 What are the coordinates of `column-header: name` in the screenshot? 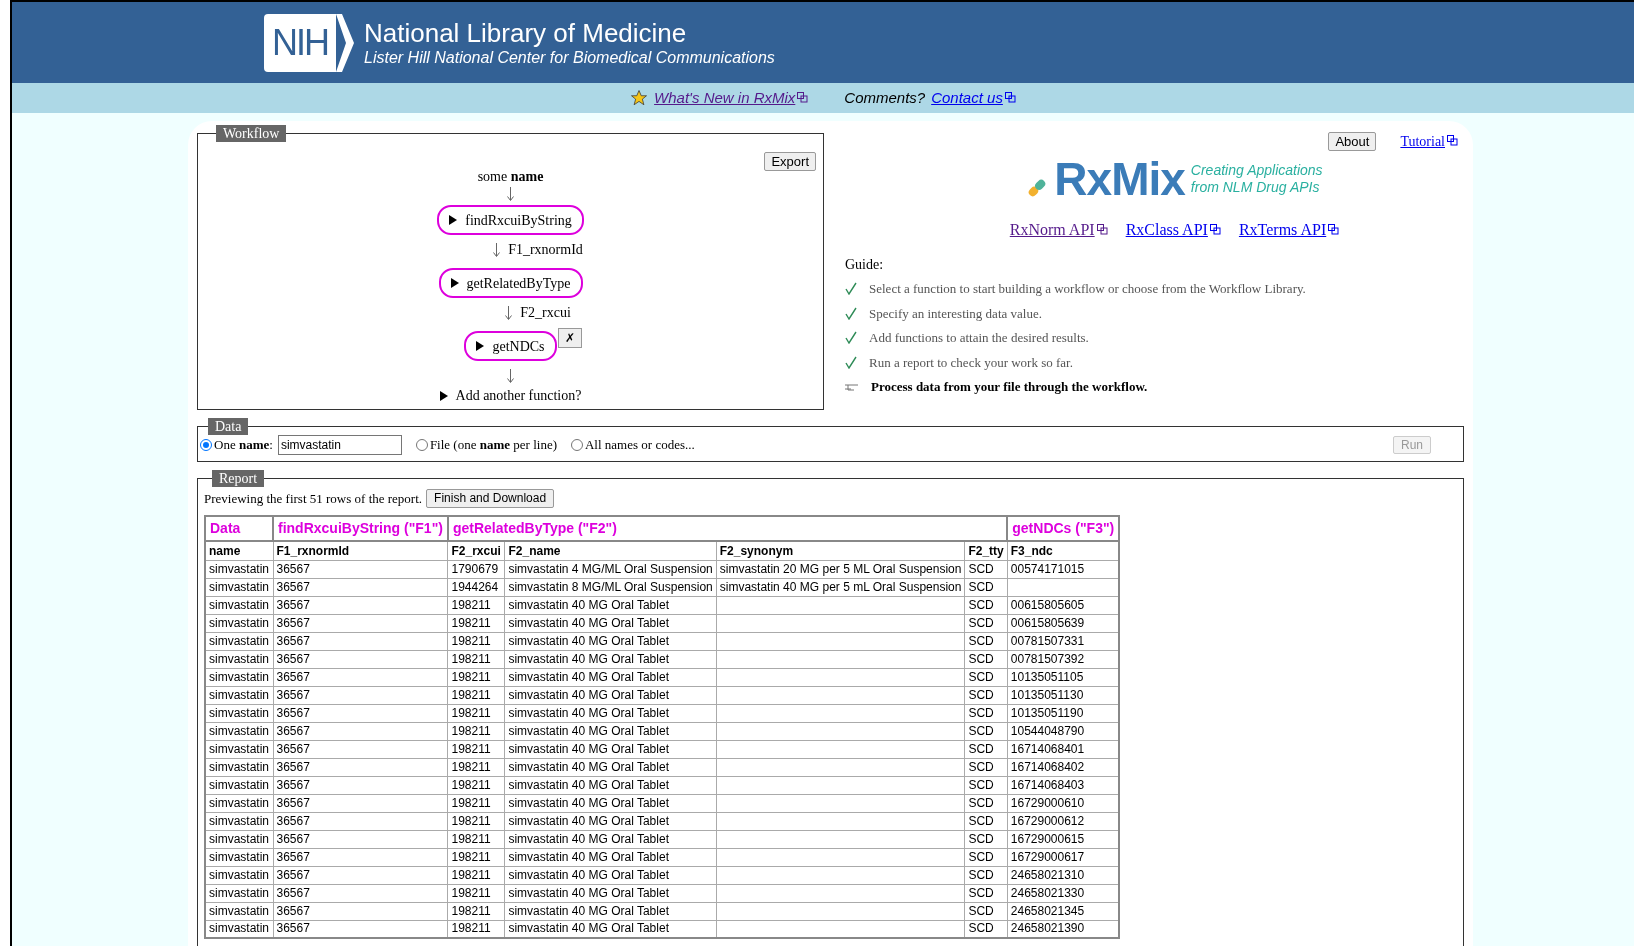 It's located at (239, 550).